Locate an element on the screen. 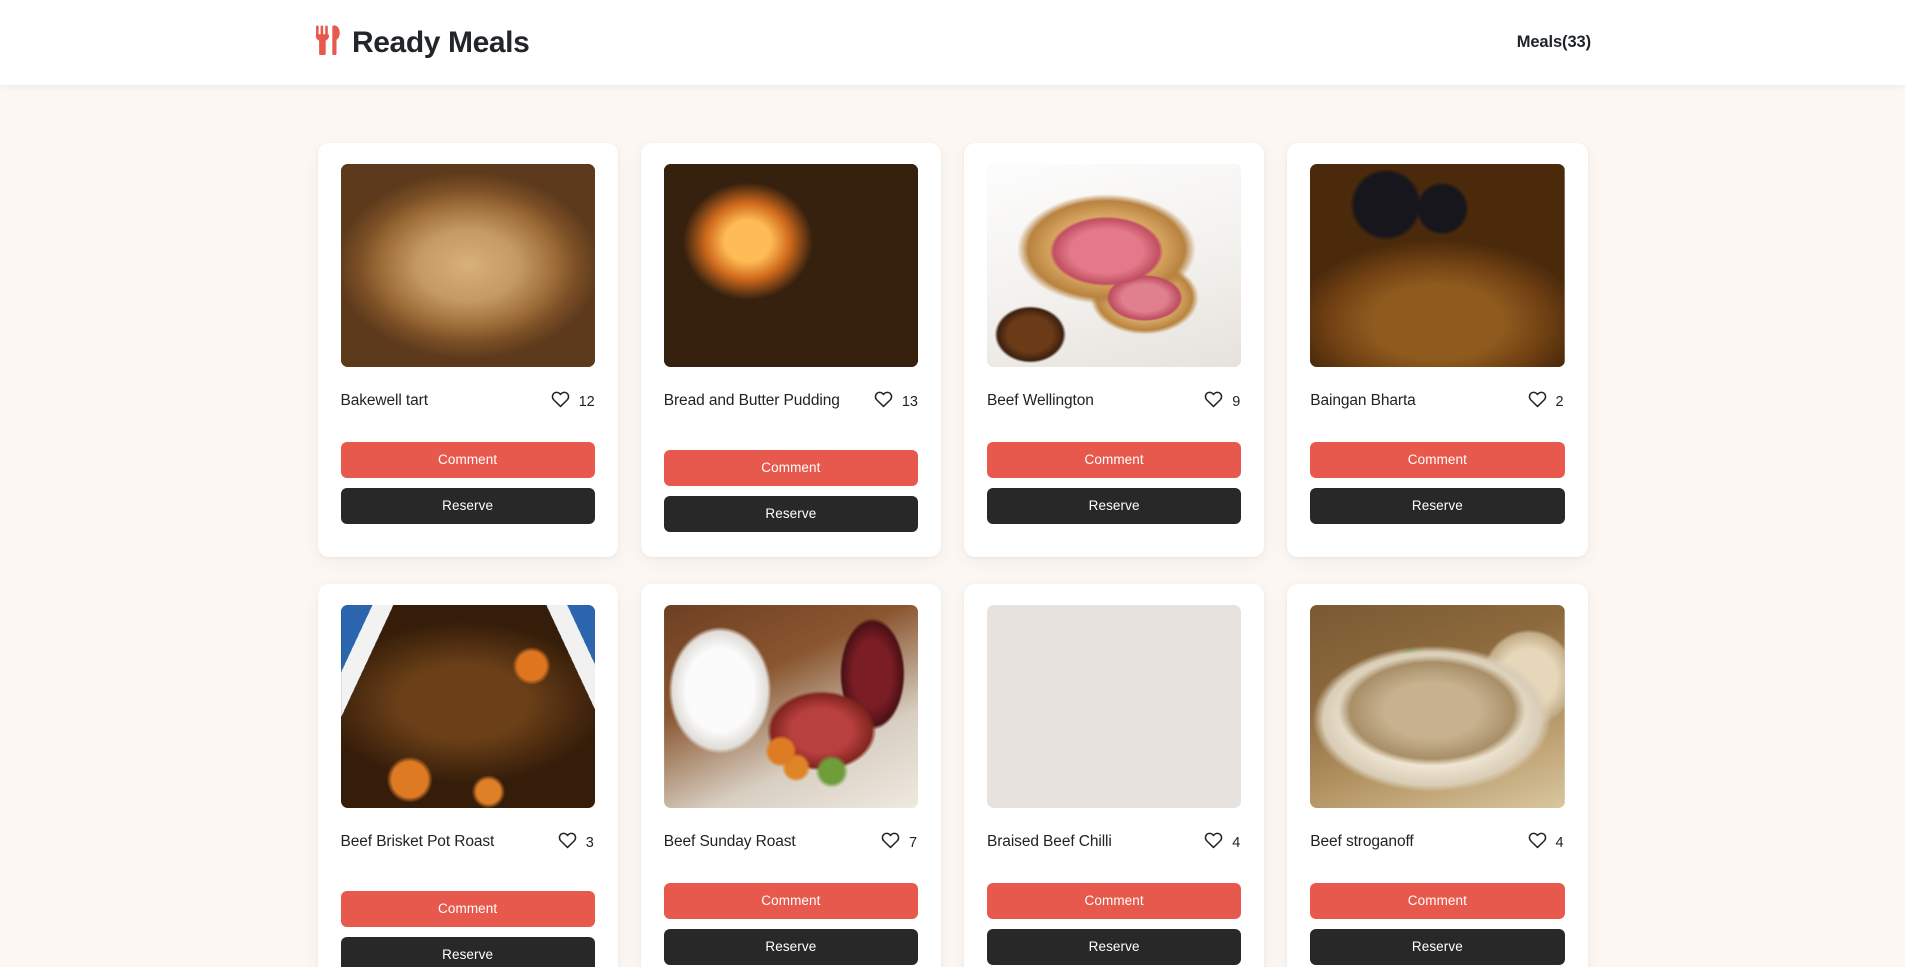 This screenshot has width=1905, height=967. like-count: 12 is located at coordinates (586, 402).